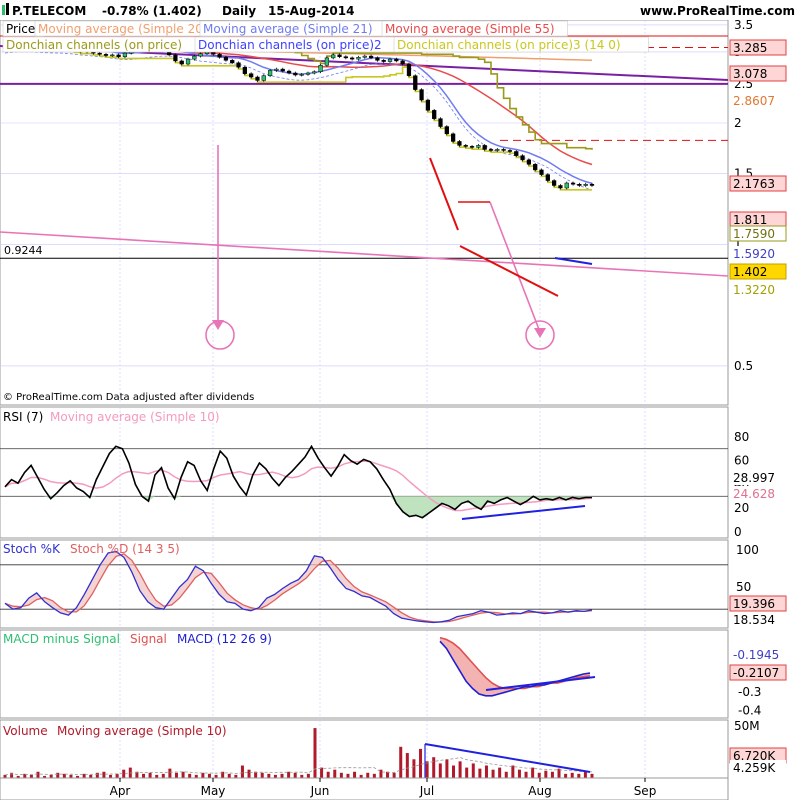 Image resolution: width=800 pixels, height=800 pixels. Describe the element at coordinates (61, 639) in the screenshot. I see `macd-legend-entry: MACD minus Signal` at that location.